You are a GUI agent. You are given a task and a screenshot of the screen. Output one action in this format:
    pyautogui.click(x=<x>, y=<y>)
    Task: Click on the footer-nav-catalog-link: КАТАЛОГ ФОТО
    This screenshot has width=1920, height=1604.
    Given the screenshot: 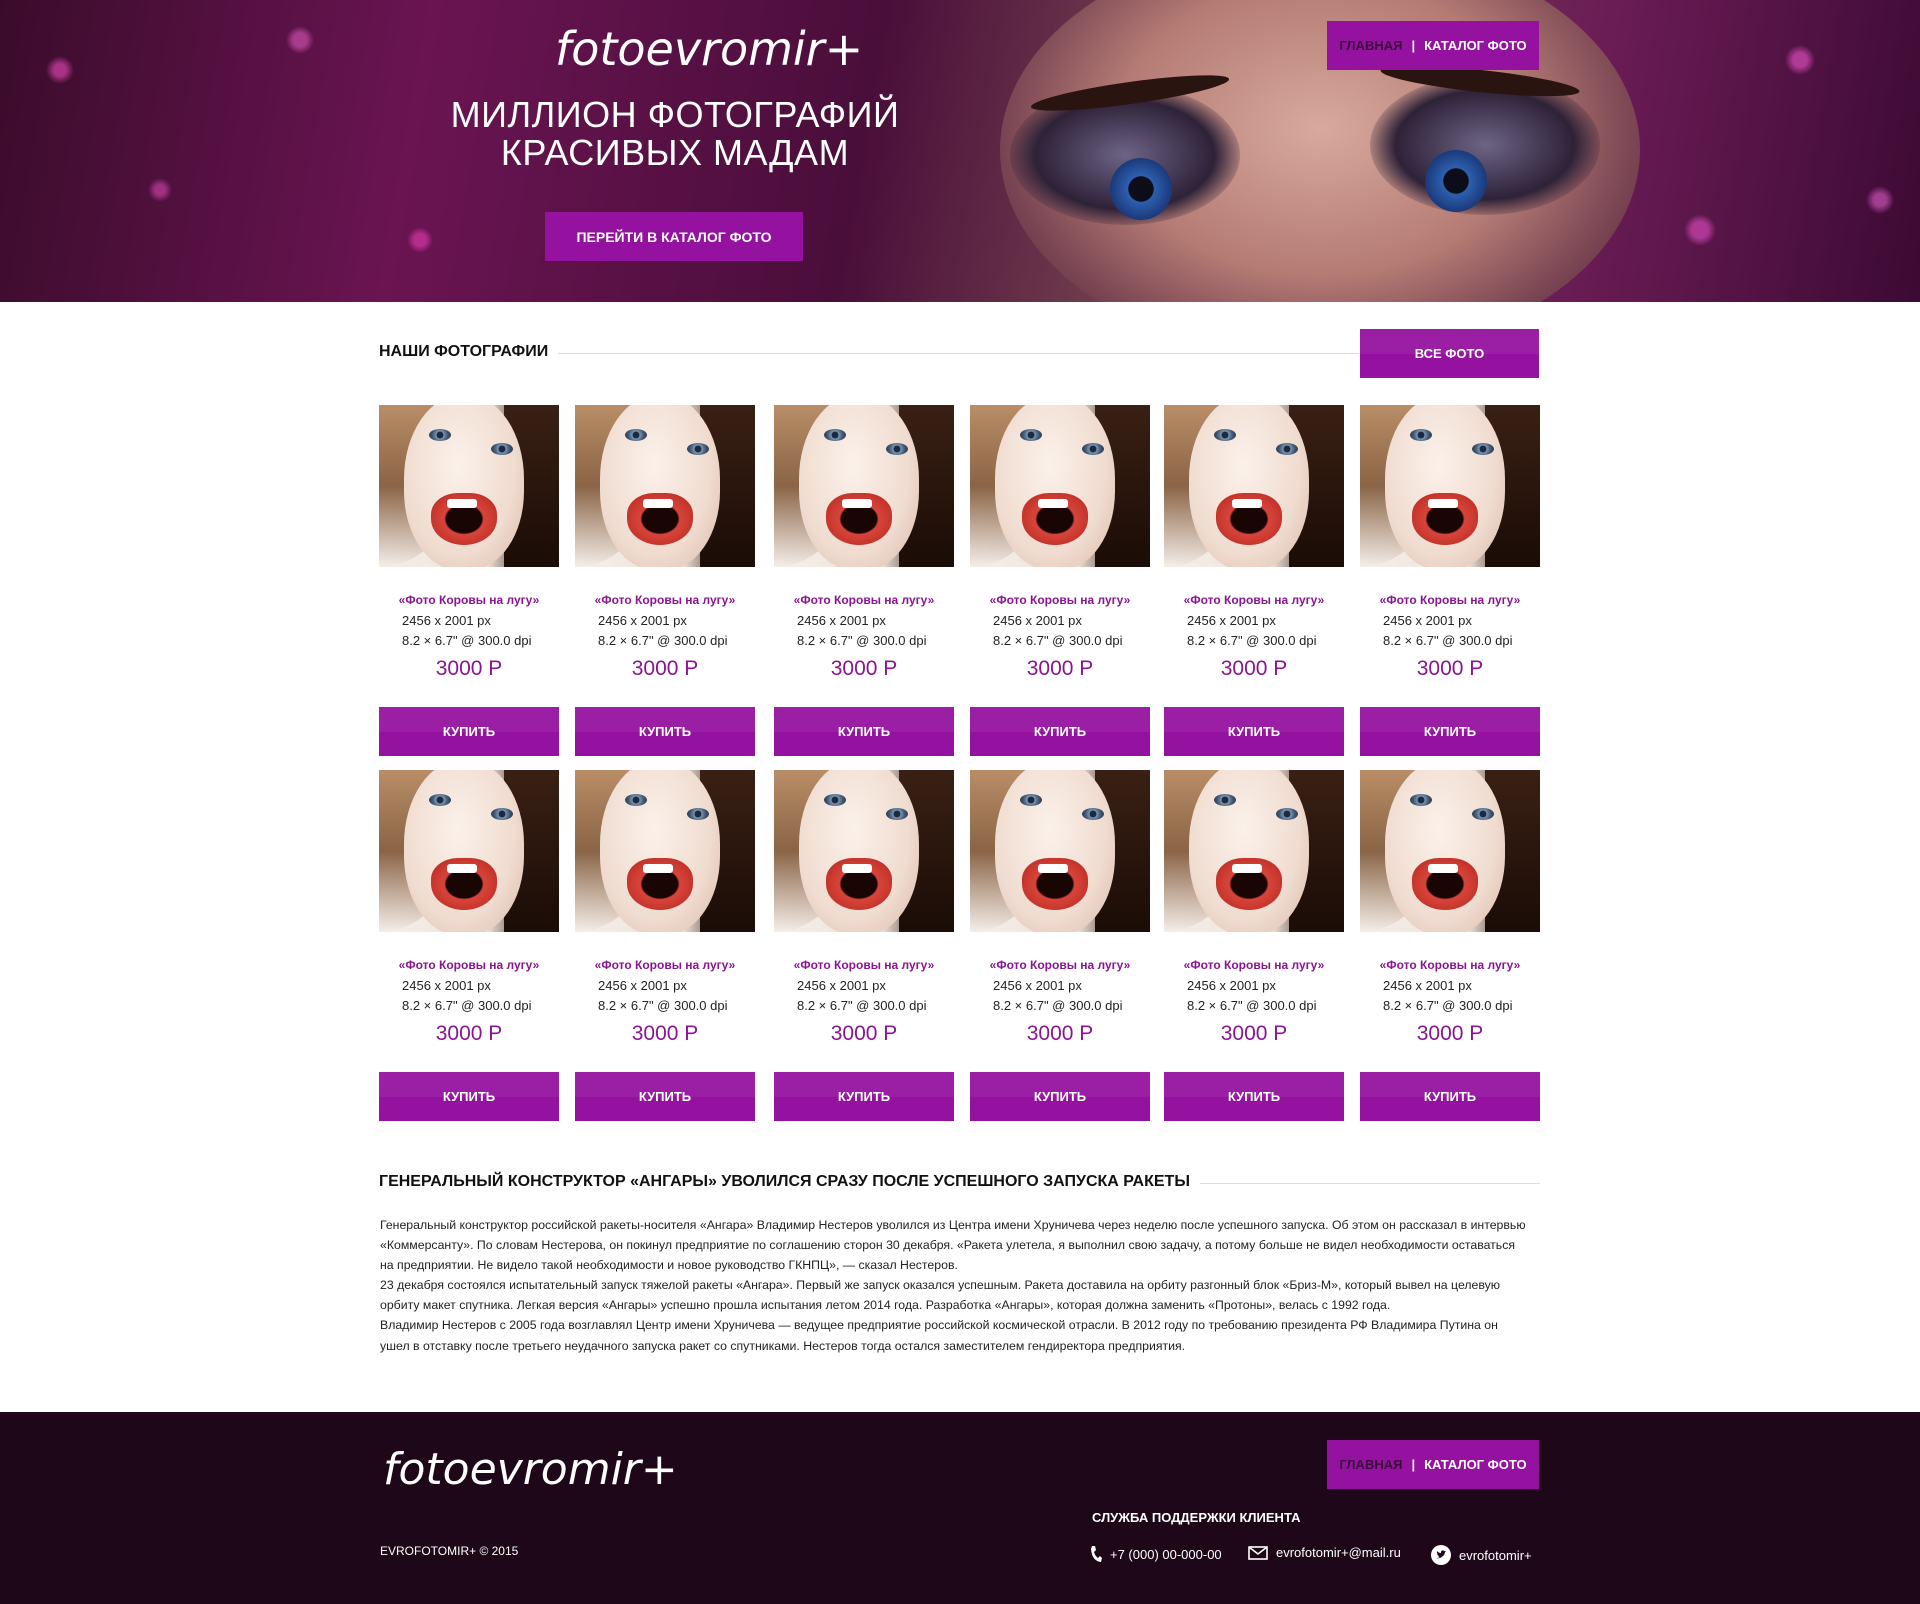 What is the action you would take?
    pyautogui.click(x=1475, y=1464)
    